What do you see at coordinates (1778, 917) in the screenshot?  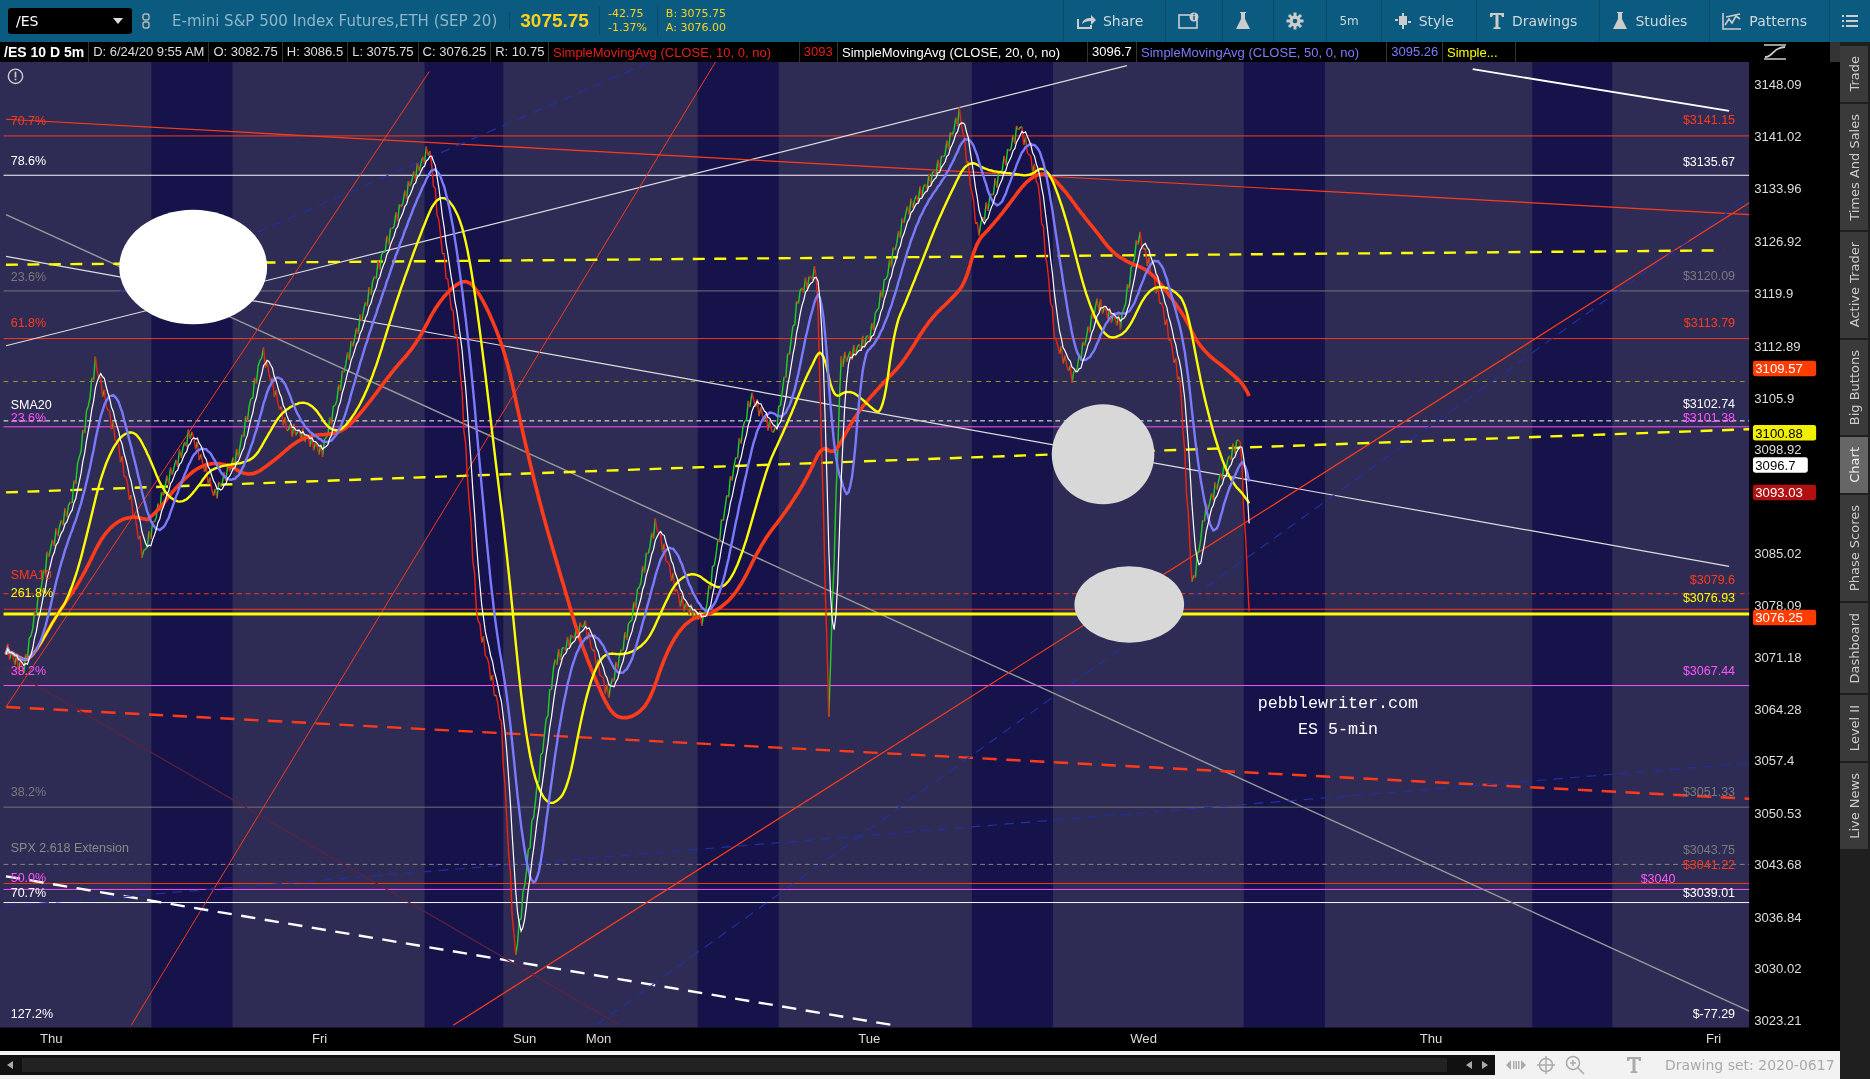 I see `price-tick-label: 3036.84` at bounding box center [1778, 917].